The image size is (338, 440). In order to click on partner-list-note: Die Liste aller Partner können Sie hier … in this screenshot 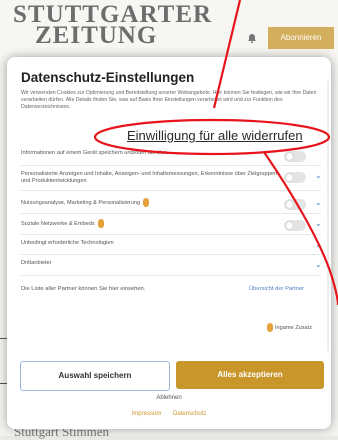, I will do `click(83, 289)`.